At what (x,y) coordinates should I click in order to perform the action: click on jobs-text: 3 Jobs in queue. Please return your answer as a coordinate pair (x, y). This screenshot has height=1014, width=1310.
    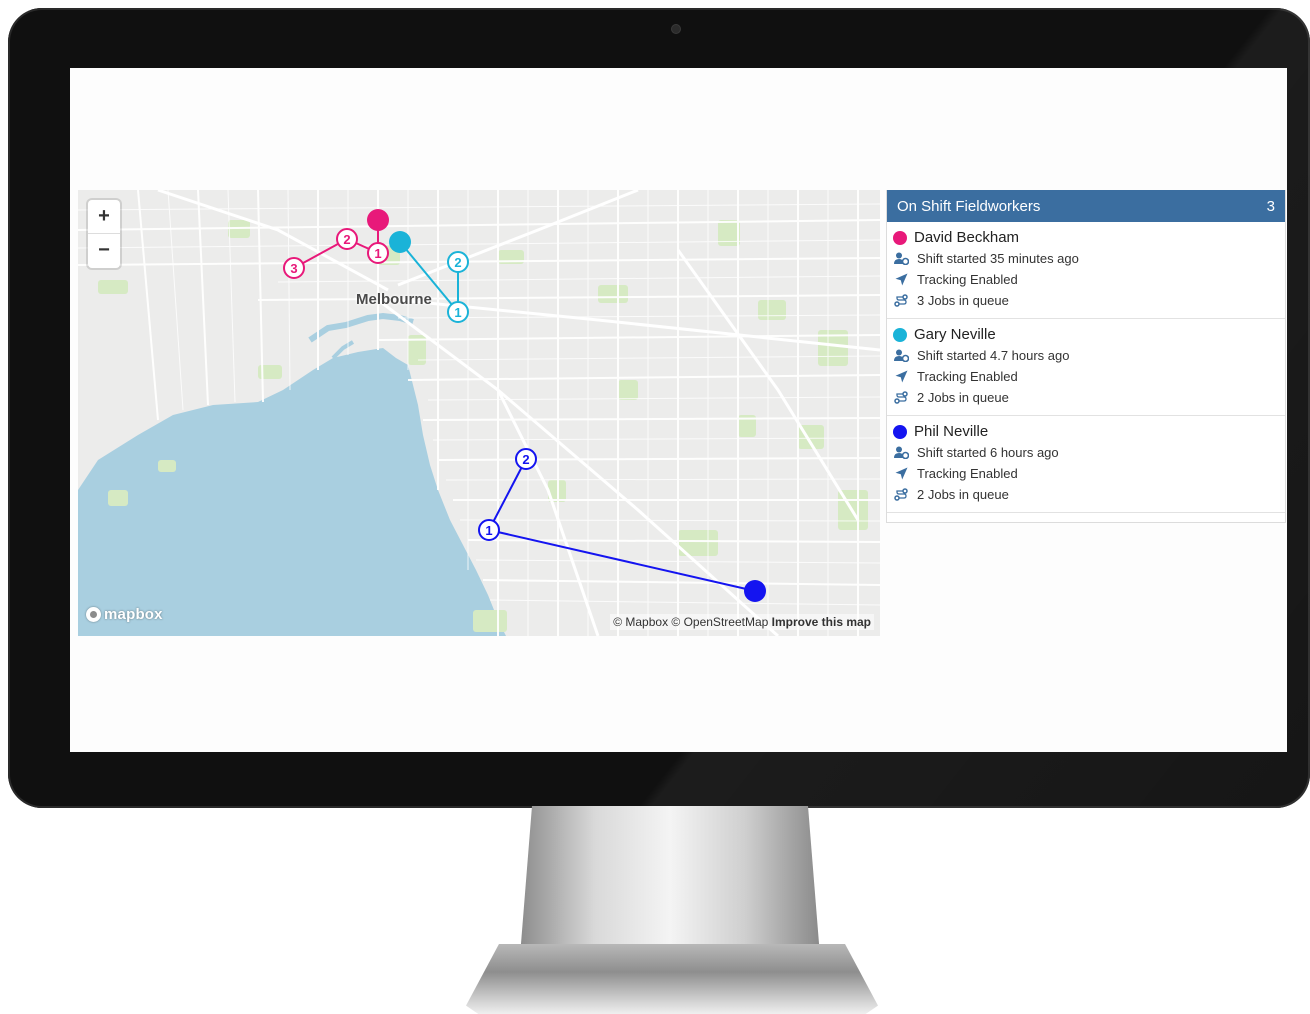
    Looking at the image, I should click on (963, 300).